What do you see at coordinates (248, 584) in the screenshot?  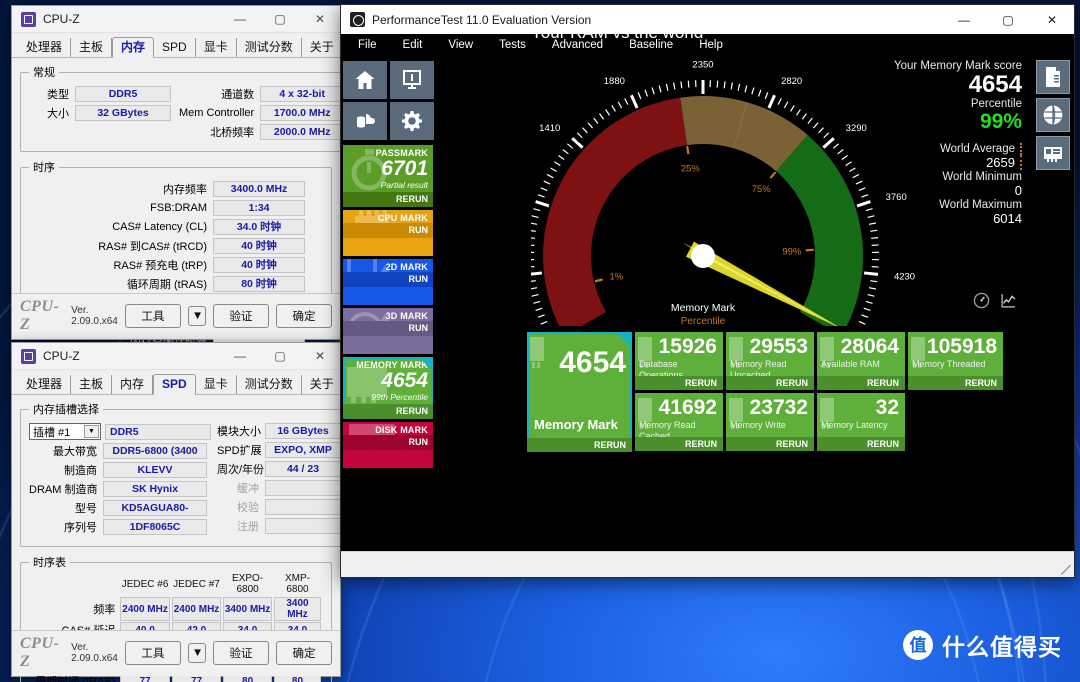 I see `spd-column-header: EXPO-6800` at bounding box center [248, 584].